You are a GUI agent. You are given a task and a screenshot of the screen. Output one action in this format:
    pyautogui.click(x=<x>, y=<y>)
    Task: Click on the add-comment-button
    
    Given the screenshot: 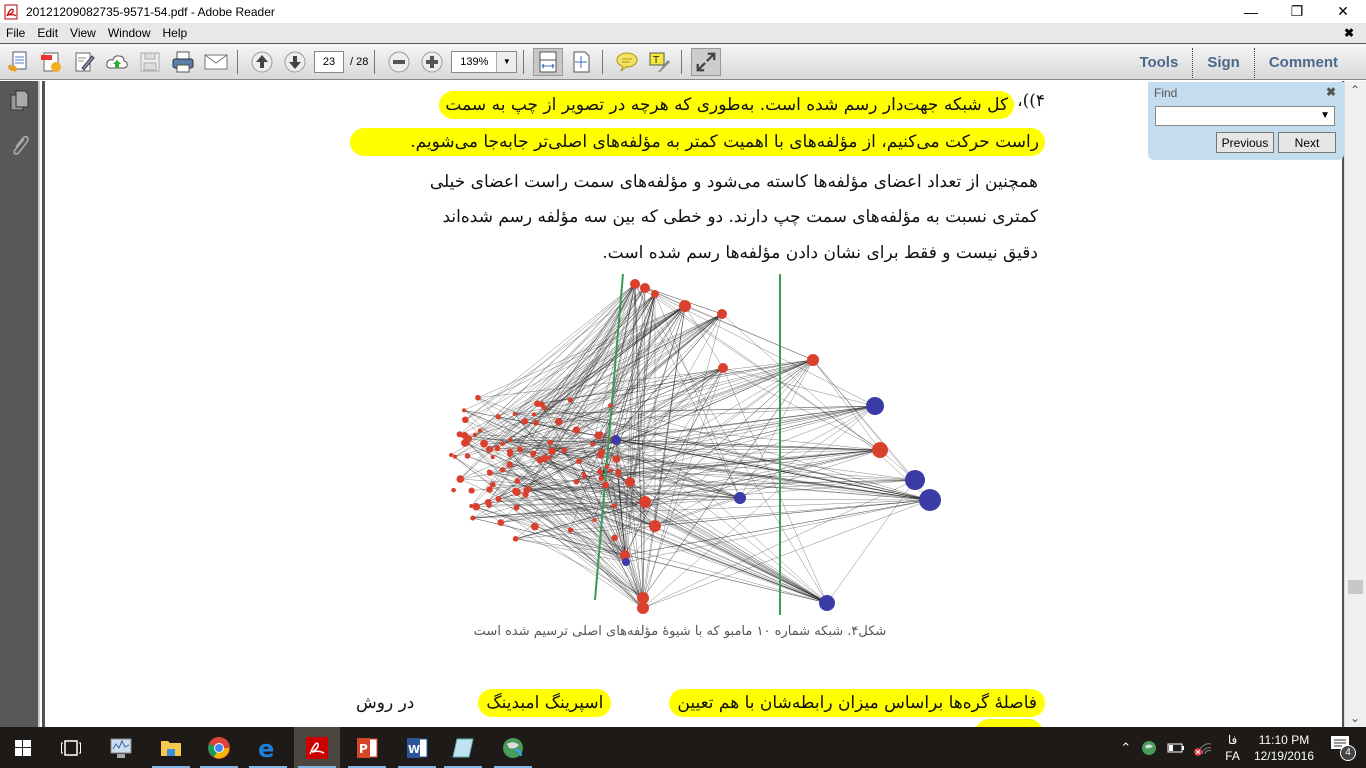 What is the action you would take?
    pyautogui.click(x=627, y=62)
    